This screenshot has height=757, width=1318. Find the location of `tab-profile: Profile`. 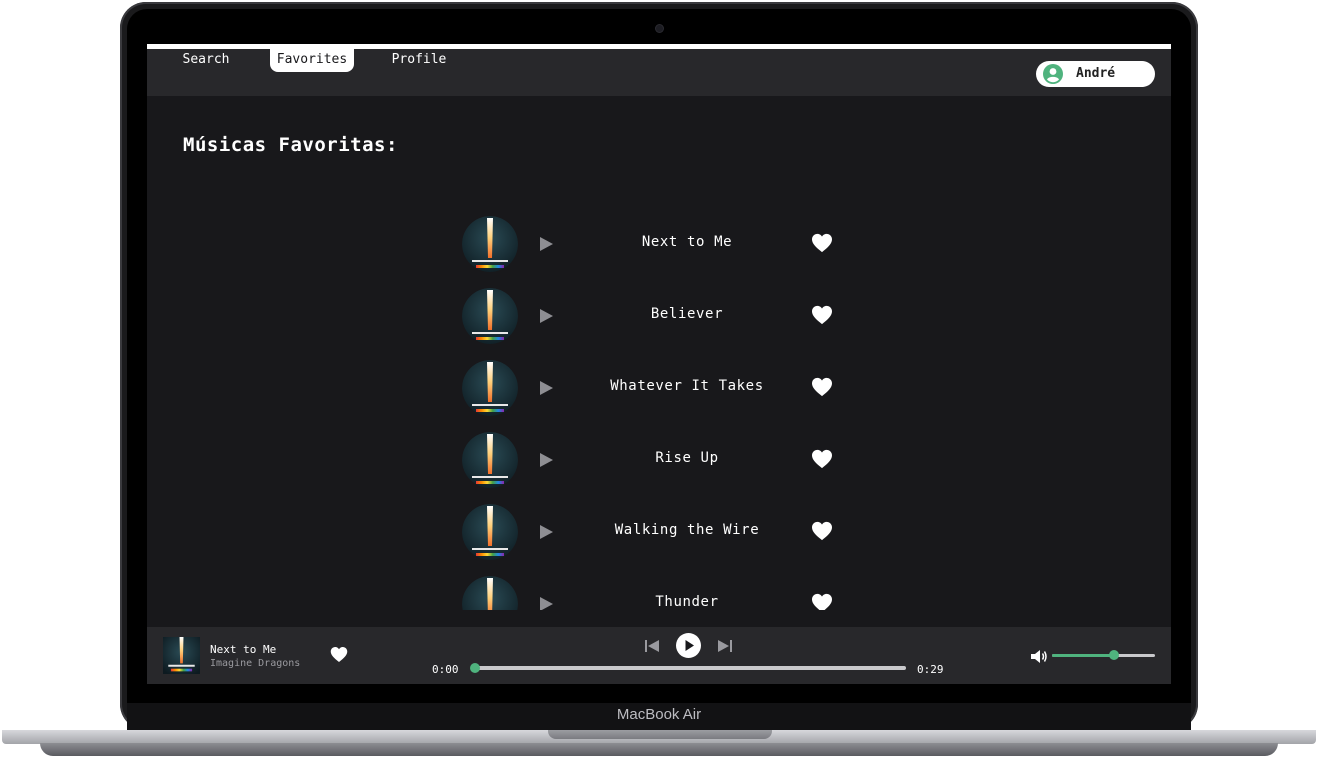

tab-profile: Profile is located at coordinates (419, 60).